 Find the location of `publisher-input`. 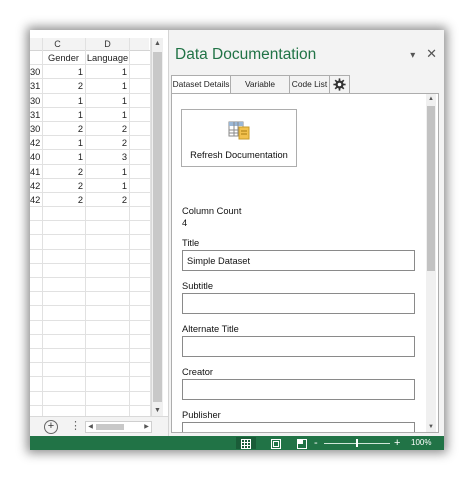

publisher-input is located at coordinates (298, 427).